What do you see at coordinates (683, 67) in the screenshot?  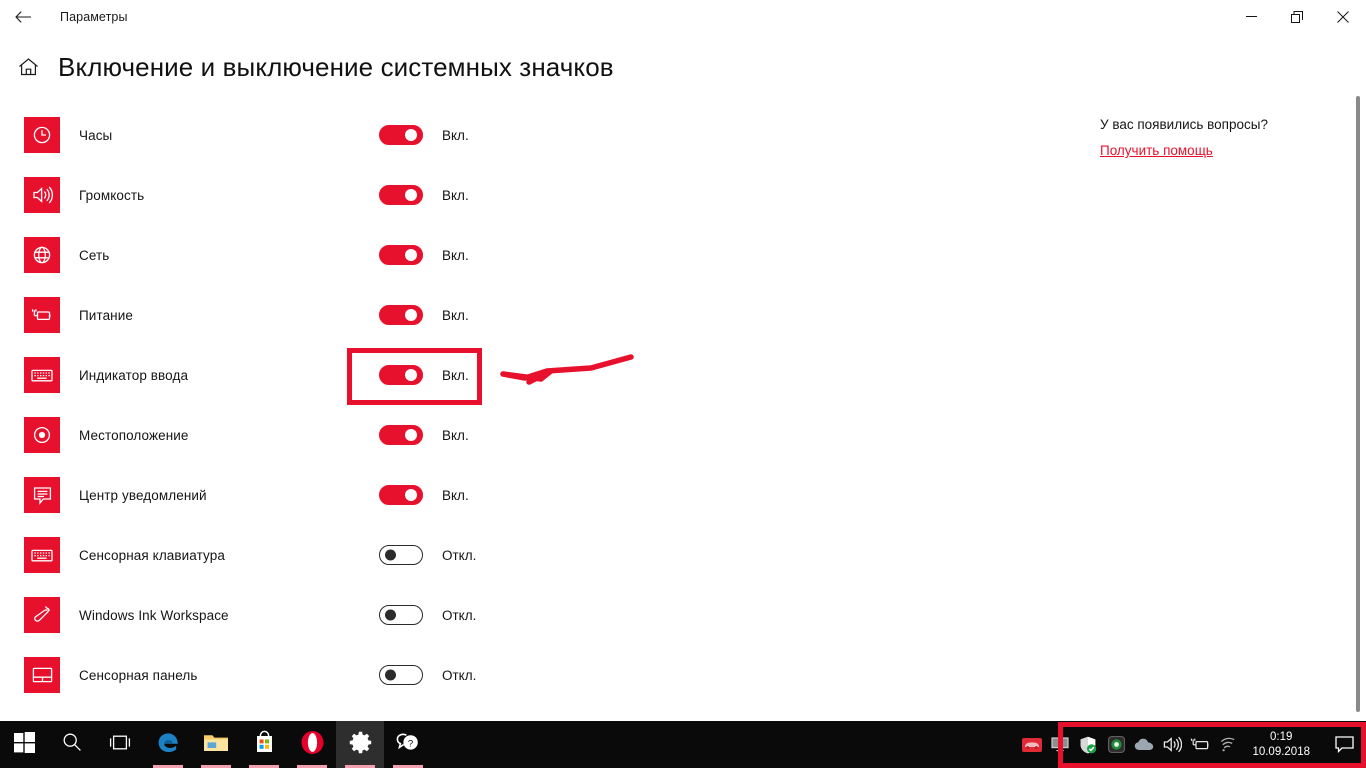 I see `page-header: Включение и выключение системных значков` at bounding box center [683, 67].